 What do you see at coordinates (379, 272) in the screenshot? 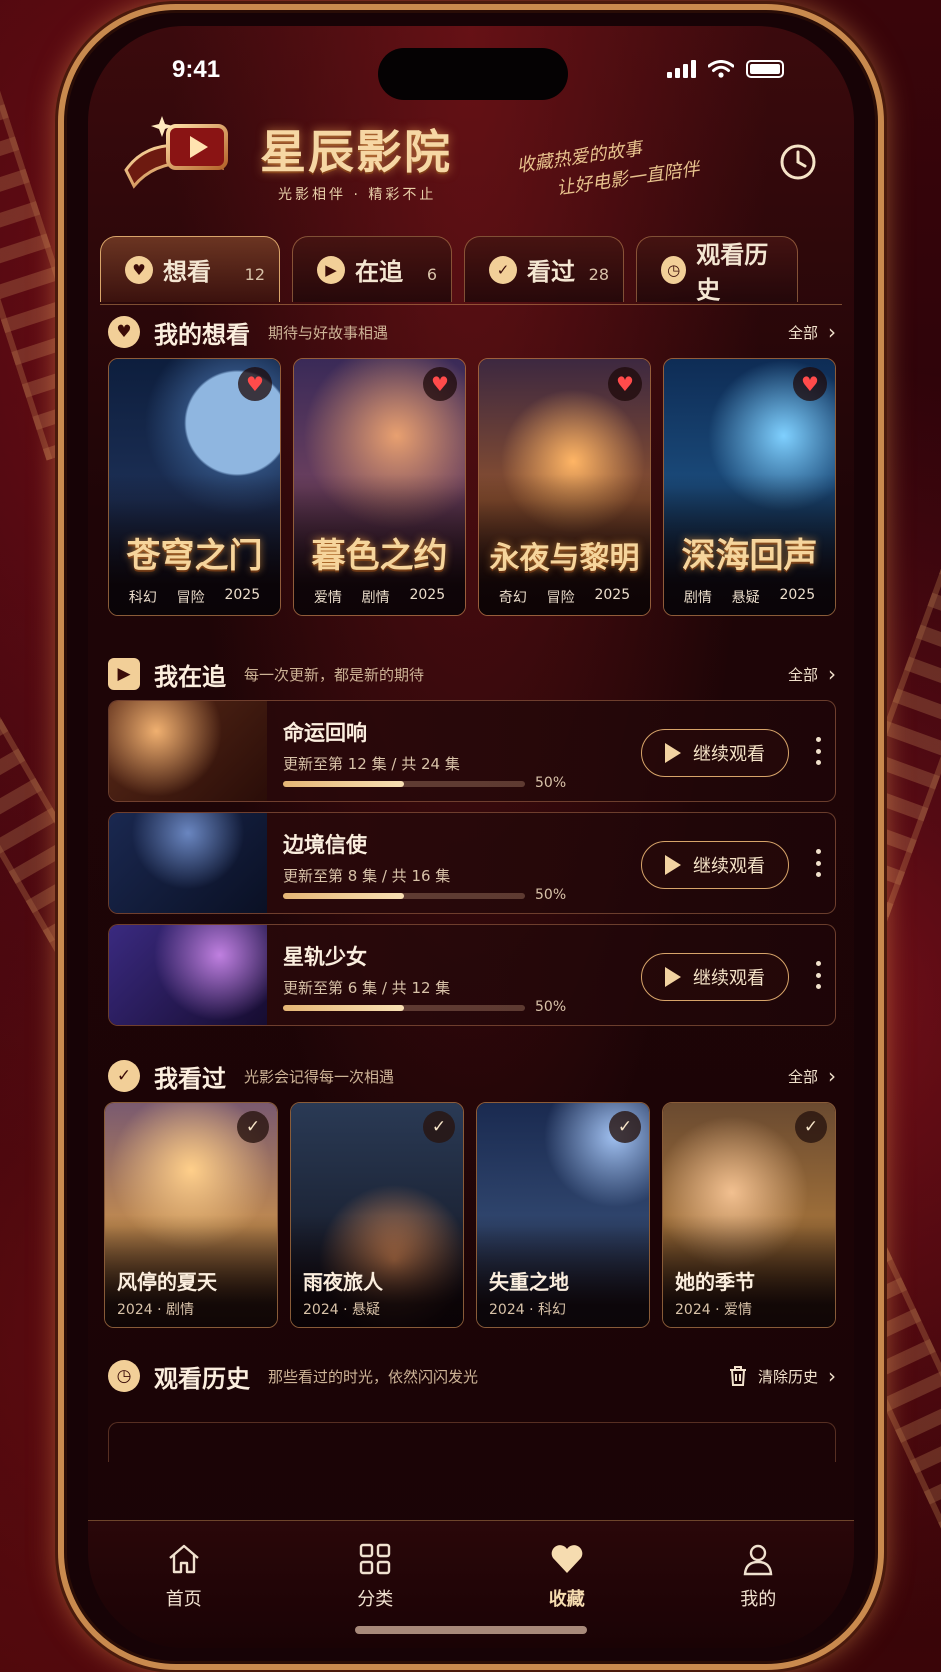
I see `tab-label: 在追` at bounding box center [379, 272].